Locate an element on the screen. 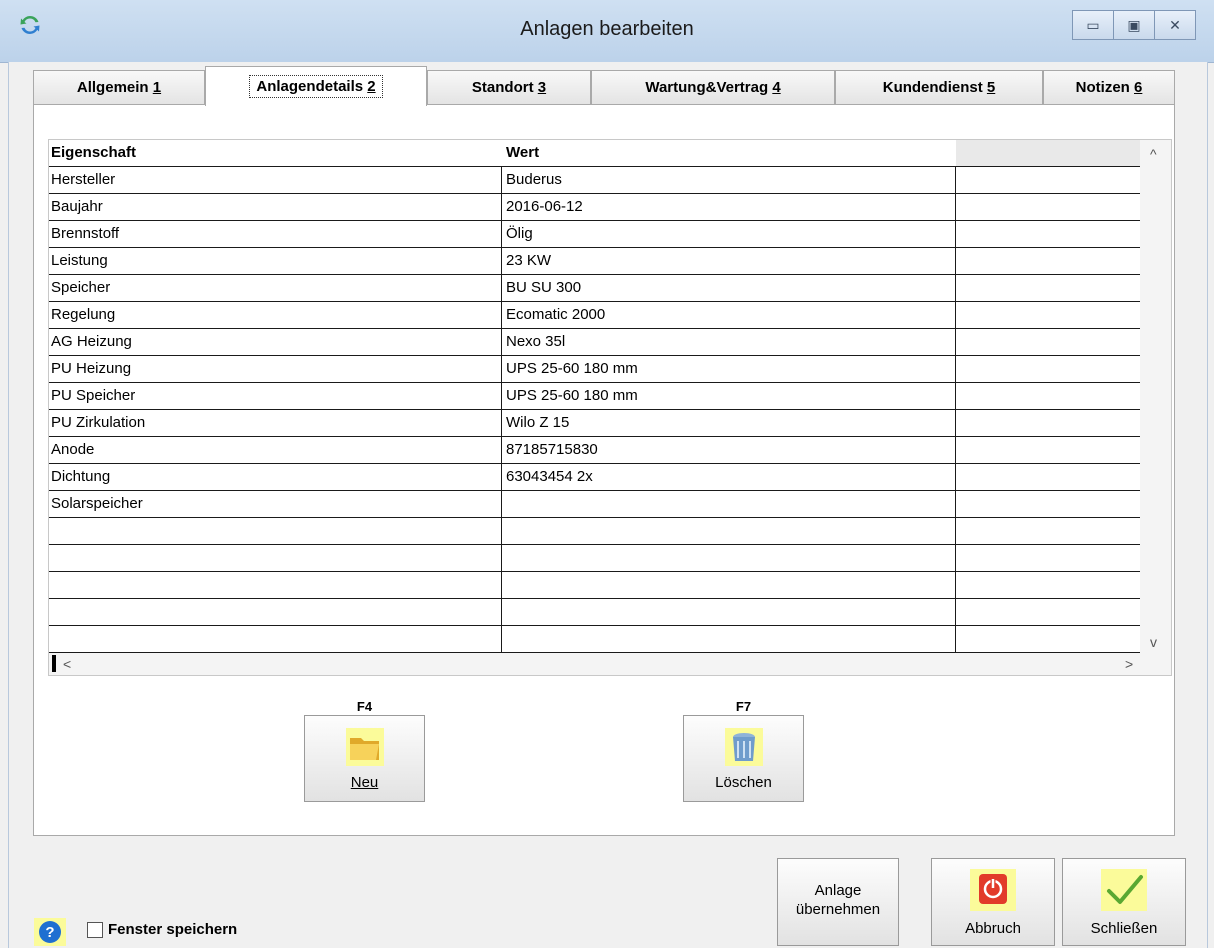 This screenshot has width=1214, height=948. property-cell: Baujahr is located at coordinates (275, 207).